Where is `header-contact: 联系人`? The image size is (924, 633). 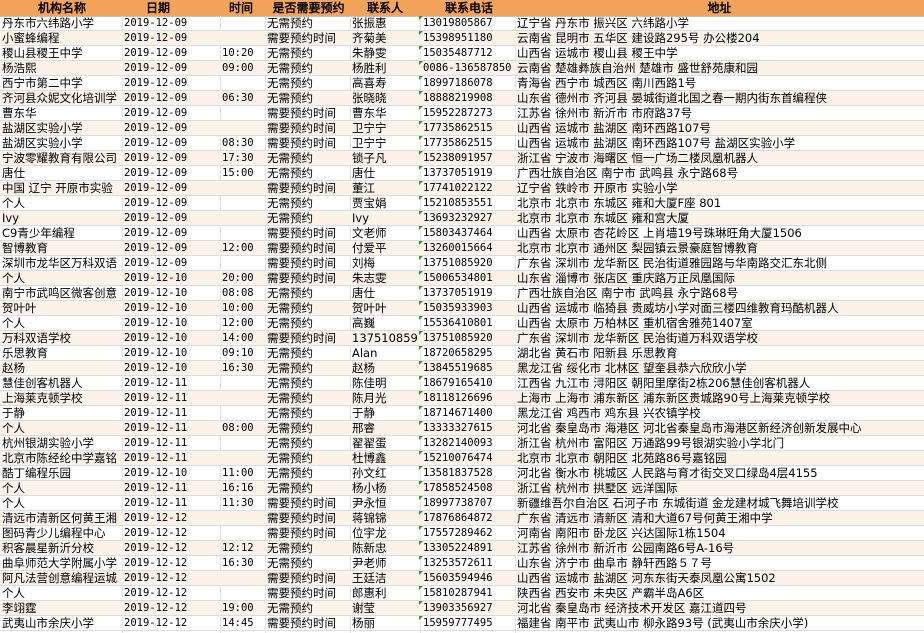
header-contact: 联系人 is located at coordinates (385, 8).